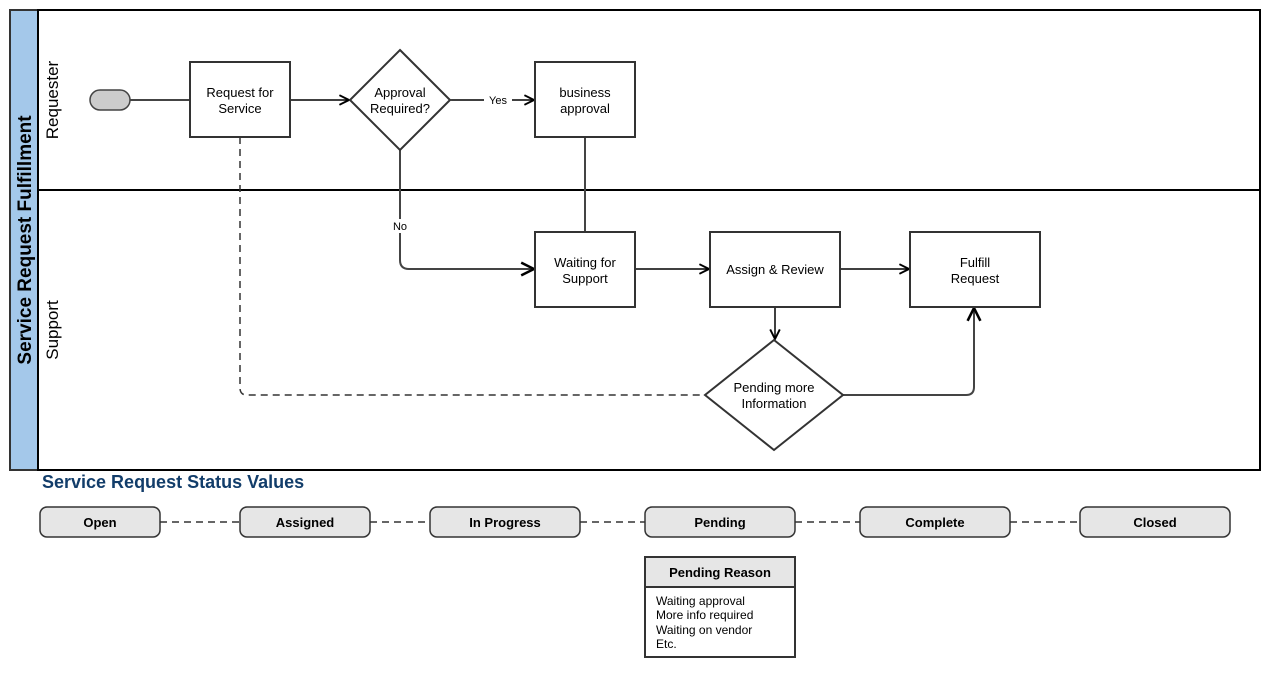 The width and height of the screenshot is (1280, 677). Describe the element at coordinates (498, 101) in the screenshot. I see `edge-label-yes: Yes` at that location.